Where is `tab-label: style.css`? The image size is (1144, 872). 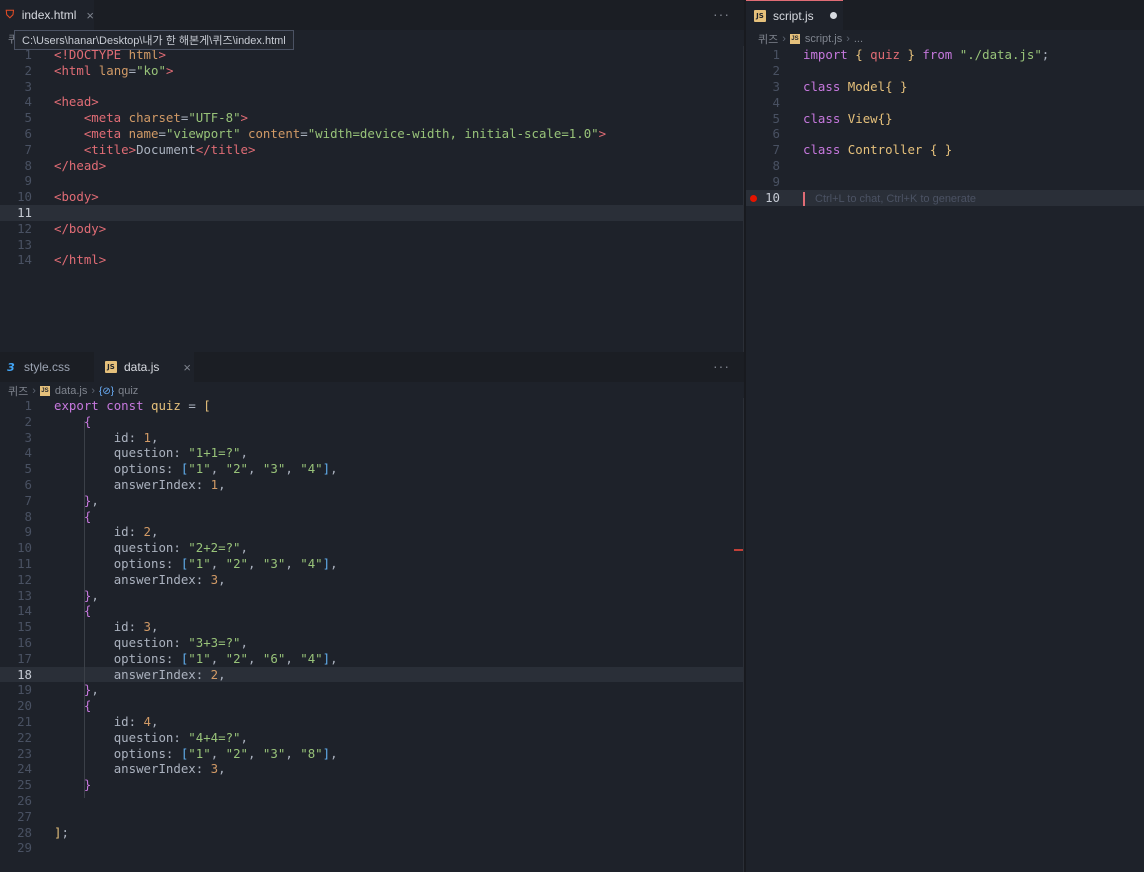
tab-label: style.css is located at coordinates (47, 367).